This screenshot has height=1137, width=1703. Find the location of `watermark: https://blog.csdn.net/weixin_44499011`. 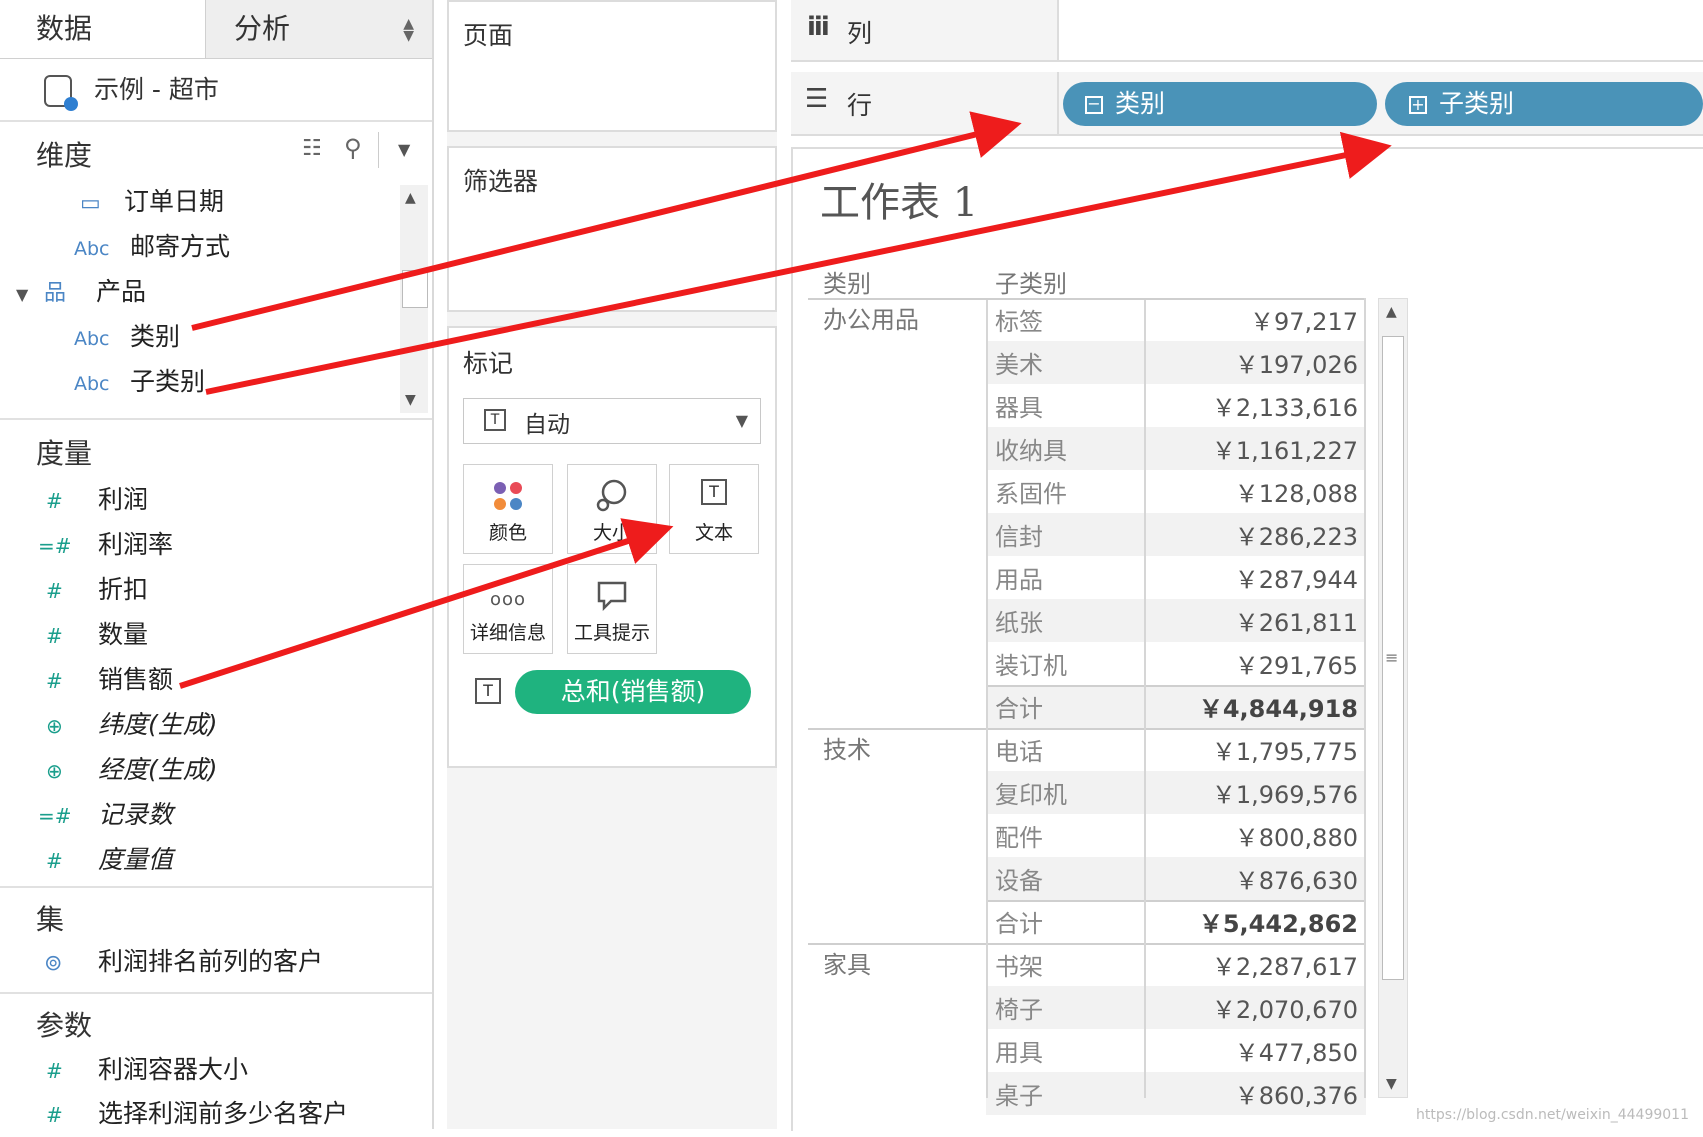

watermark: https://blog.csdn.net/weixin_44499011 is located at coordinates (1552, 1115).